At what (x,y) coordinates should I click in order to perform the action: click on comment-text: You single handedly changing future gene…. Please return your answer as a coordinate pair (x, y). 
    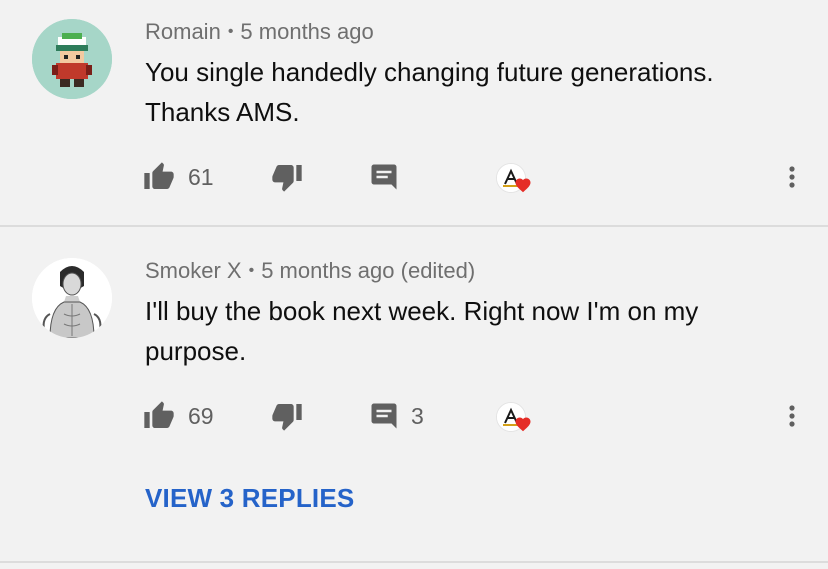
    Looking at the image, I should click on (429, 92).